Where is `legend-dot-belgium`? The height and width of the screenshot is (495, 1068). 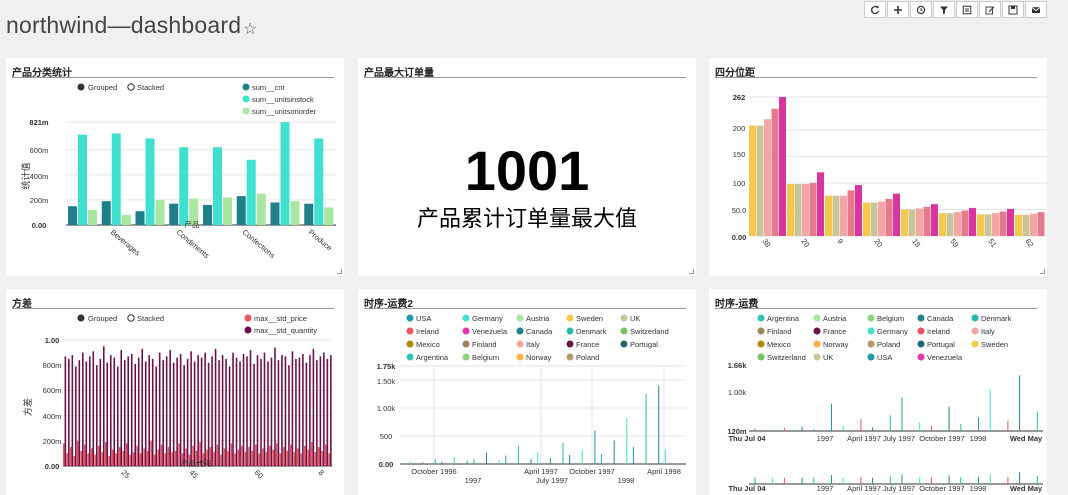
legend-dot-belgium is located at coordinates (871, 318).